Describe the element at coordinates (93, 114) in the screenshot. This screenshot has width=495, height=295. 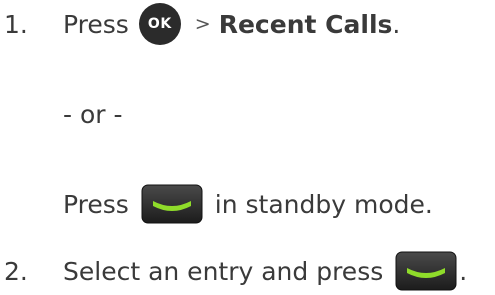
I see `or-label: - or -` at that location.